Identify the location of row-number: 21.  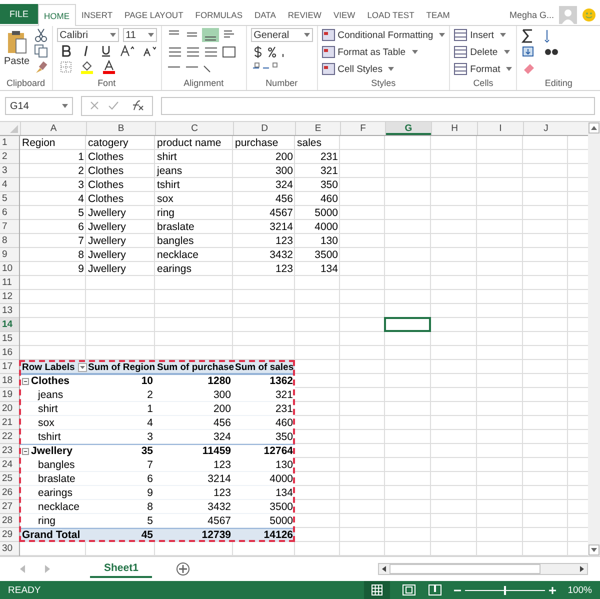
(10, 423).